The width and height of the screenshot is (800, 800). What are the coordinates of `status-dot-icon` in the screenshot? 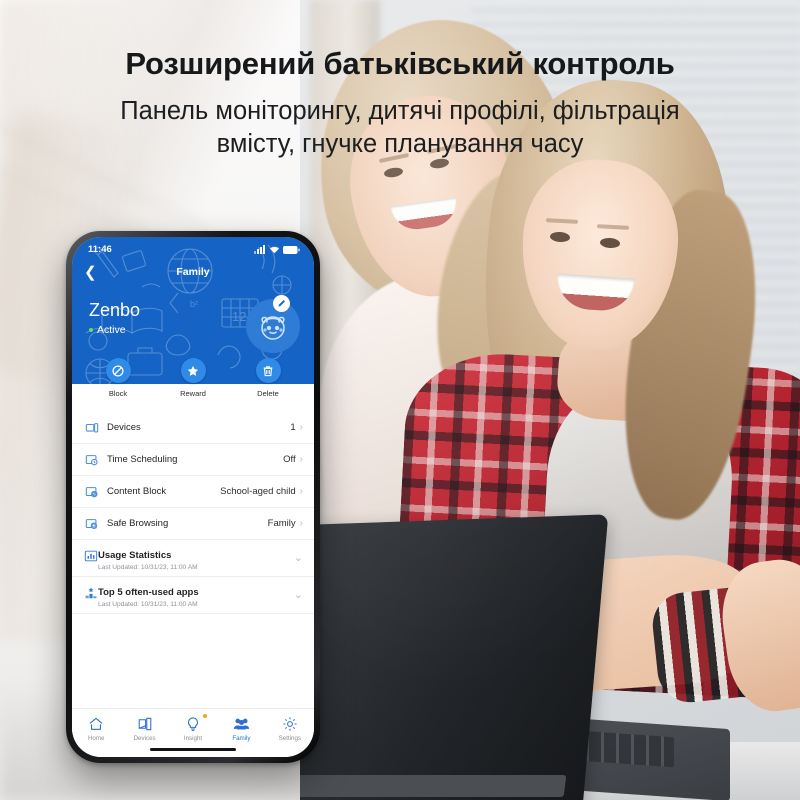 It's located at (91, 329).